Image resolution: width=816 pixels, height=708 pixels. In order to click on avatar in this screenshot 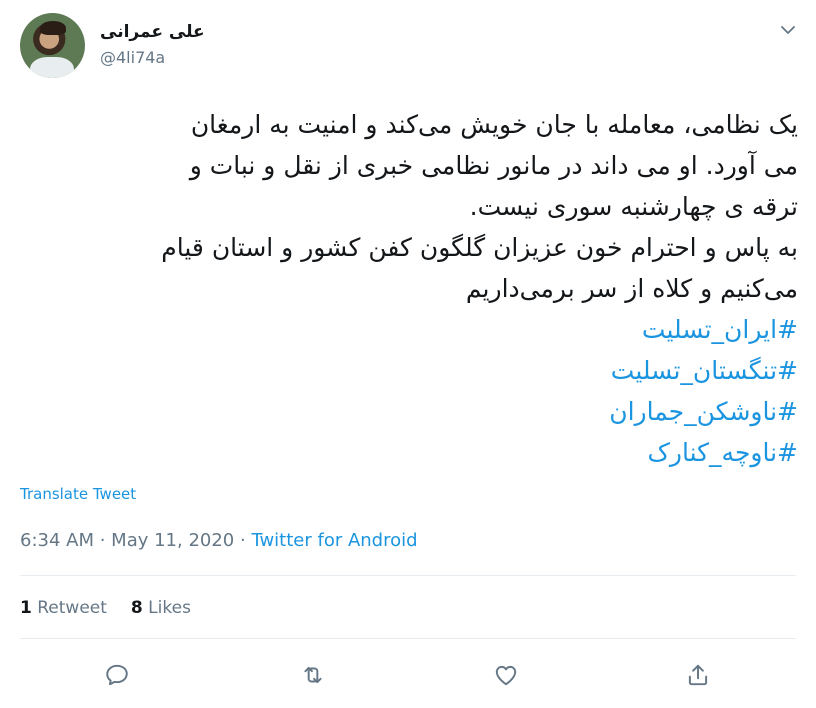, I will do `click(52, 45)`.